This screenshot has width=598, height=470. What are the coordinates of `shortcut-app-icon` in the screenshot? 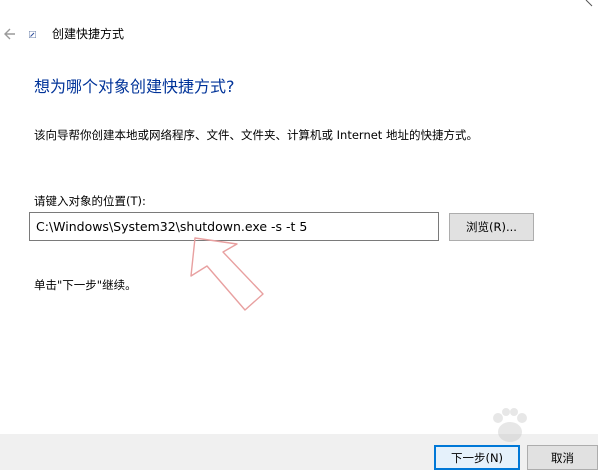 It's located at (32, 34).